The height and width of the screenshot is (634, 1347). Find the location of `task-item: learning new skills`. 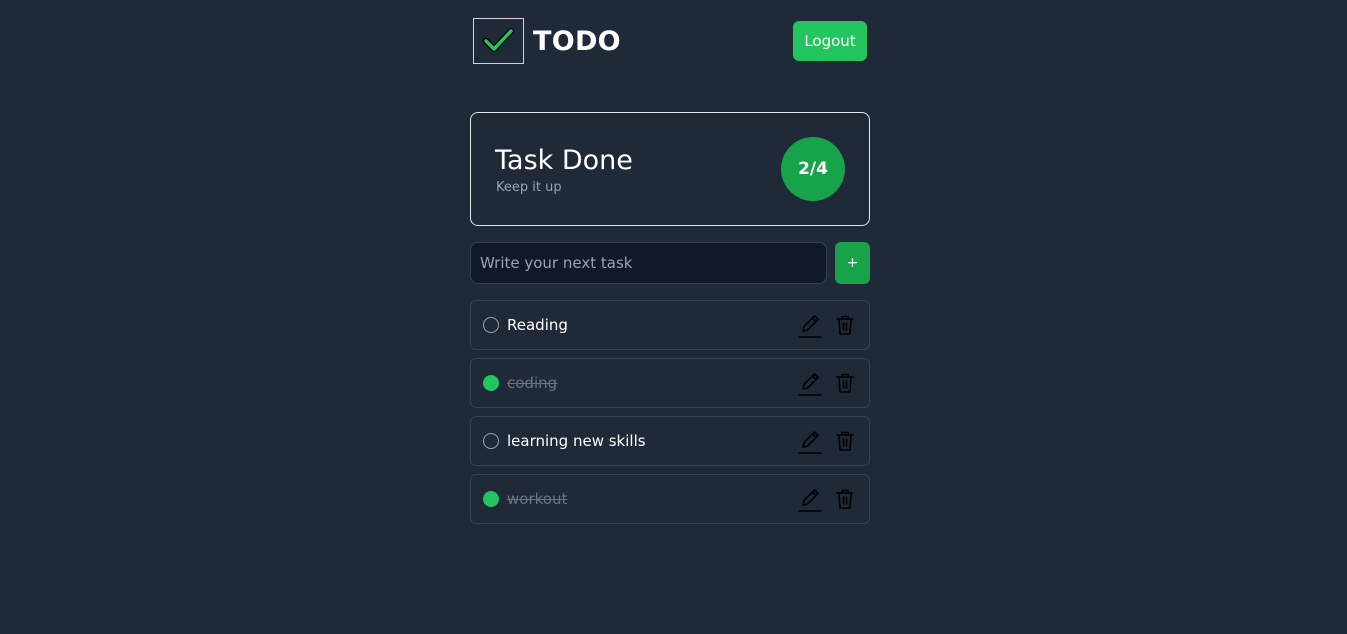

task-item: learning new skills is located at coordinates (670, 441).